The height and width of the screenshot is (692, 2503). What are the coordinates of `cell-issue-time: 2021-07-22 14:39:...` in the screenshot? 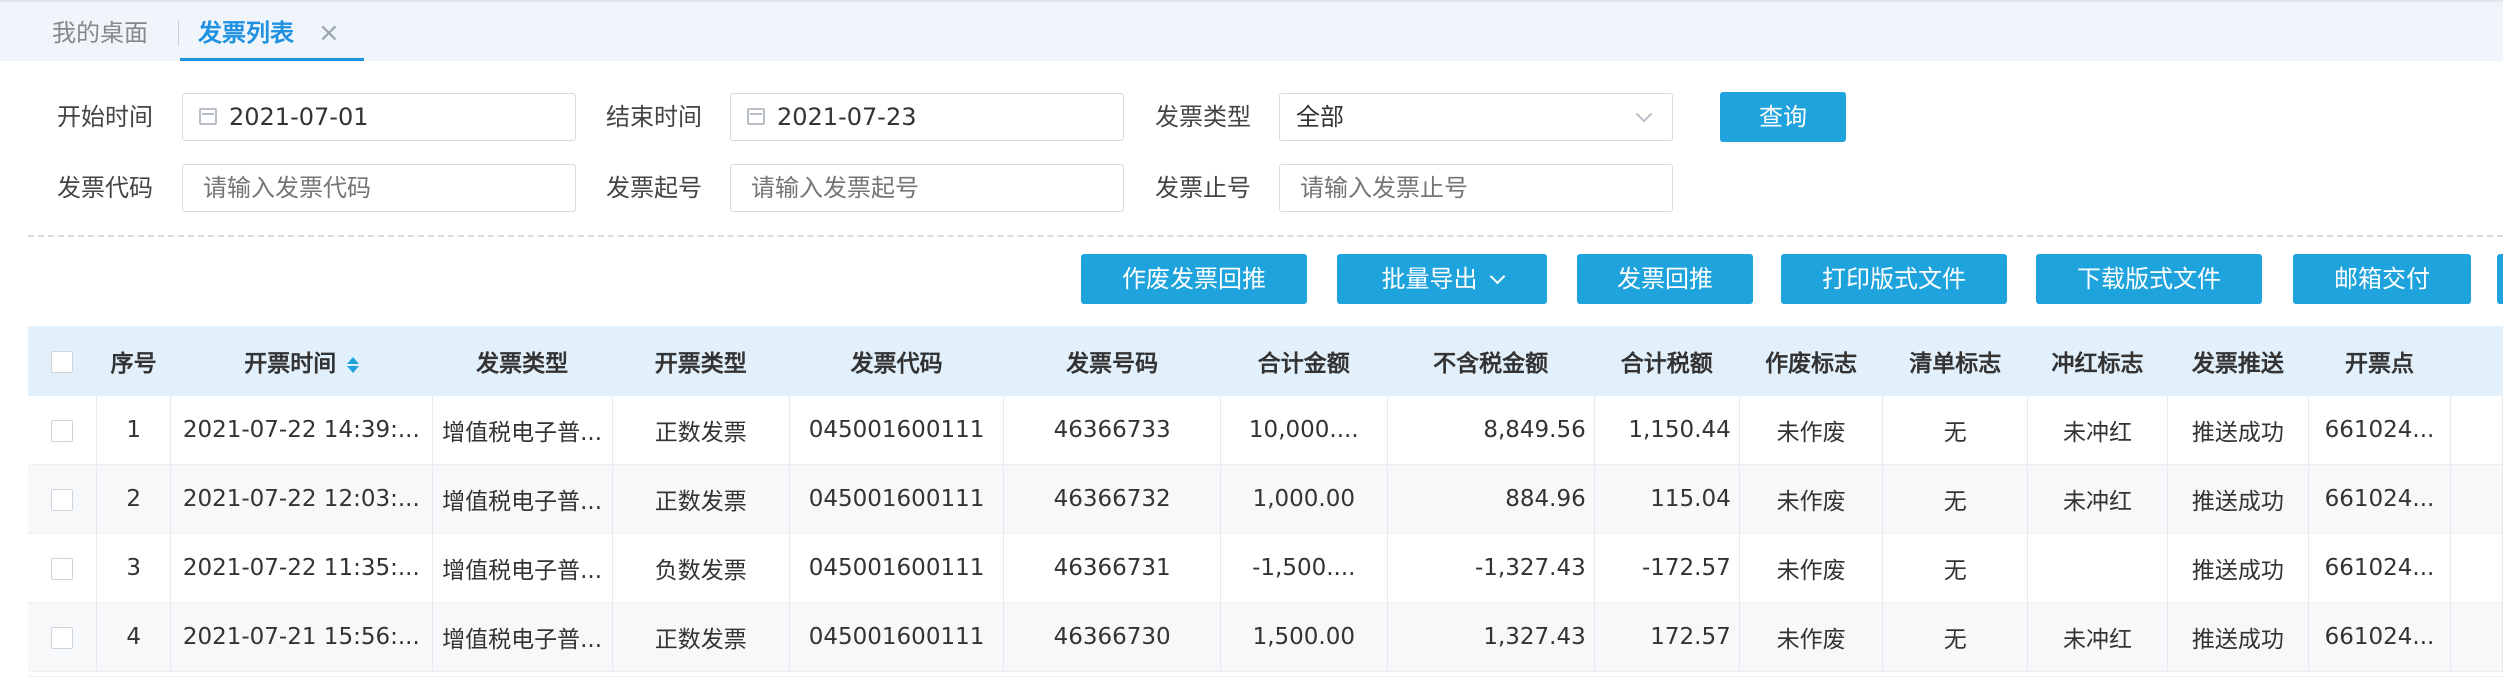 It's located at (301, 430).